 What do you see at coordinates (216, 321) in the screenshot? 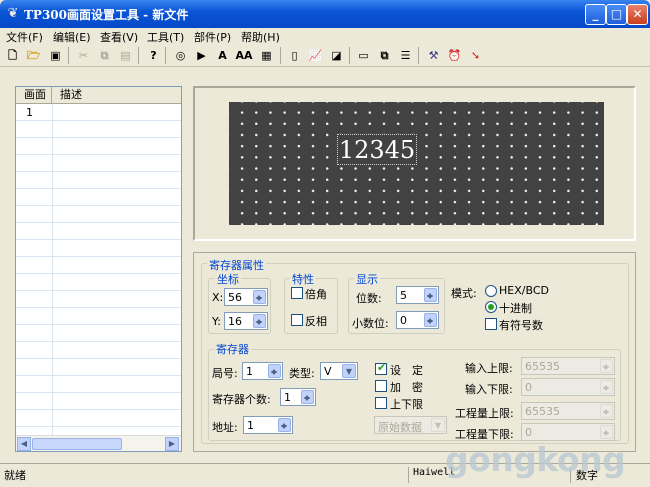
I see `y-label: Y:` at bounding box center [216, 321].